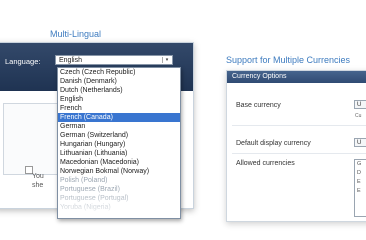 This screenshot has width=366, height=240. I want to click on language-option: Polish (Poland), so click(119, 180).